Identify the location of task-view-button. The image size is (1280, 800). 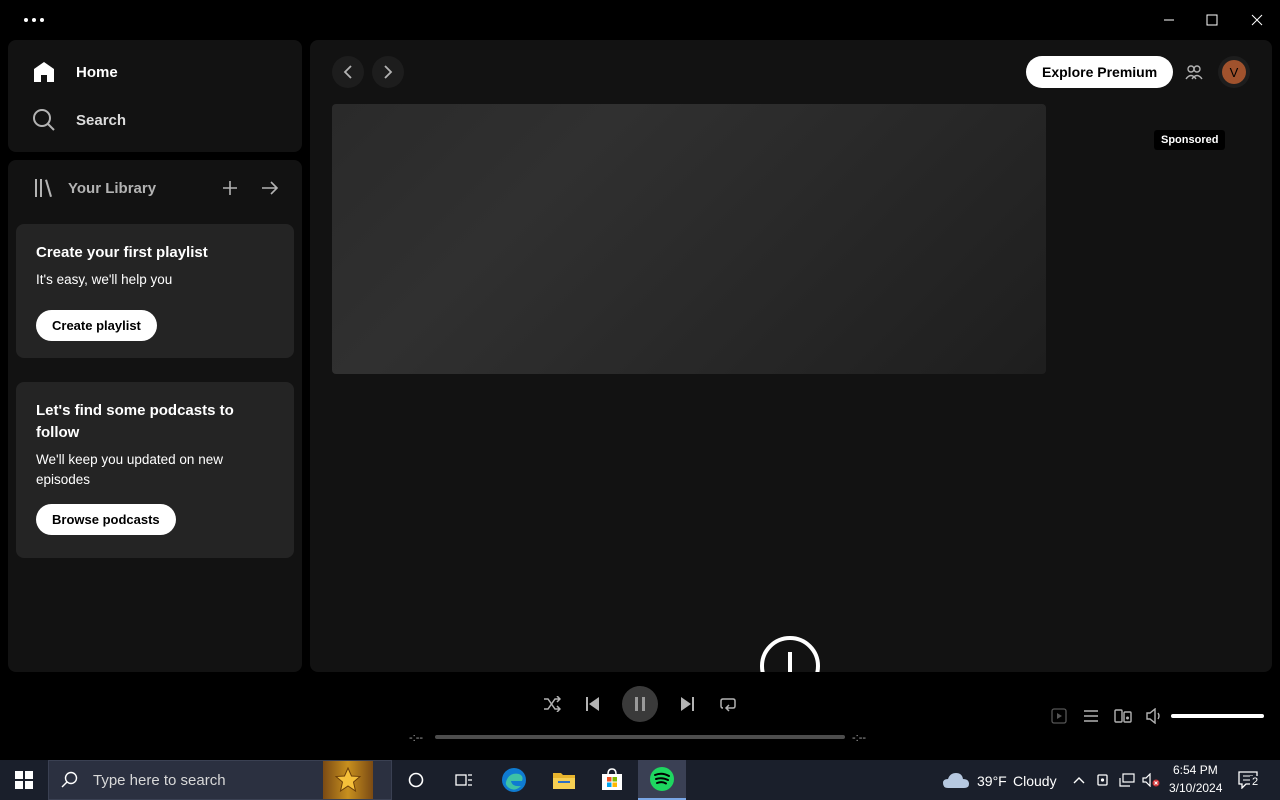
(464, 780).